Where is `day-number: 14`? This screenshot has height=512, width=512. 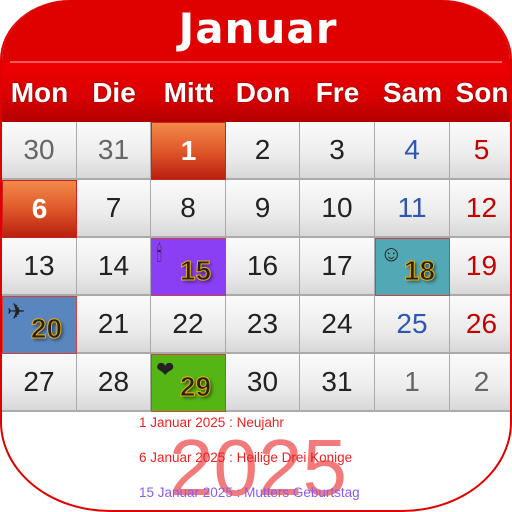
day-number: 14 is located at coordinates (113, 265).